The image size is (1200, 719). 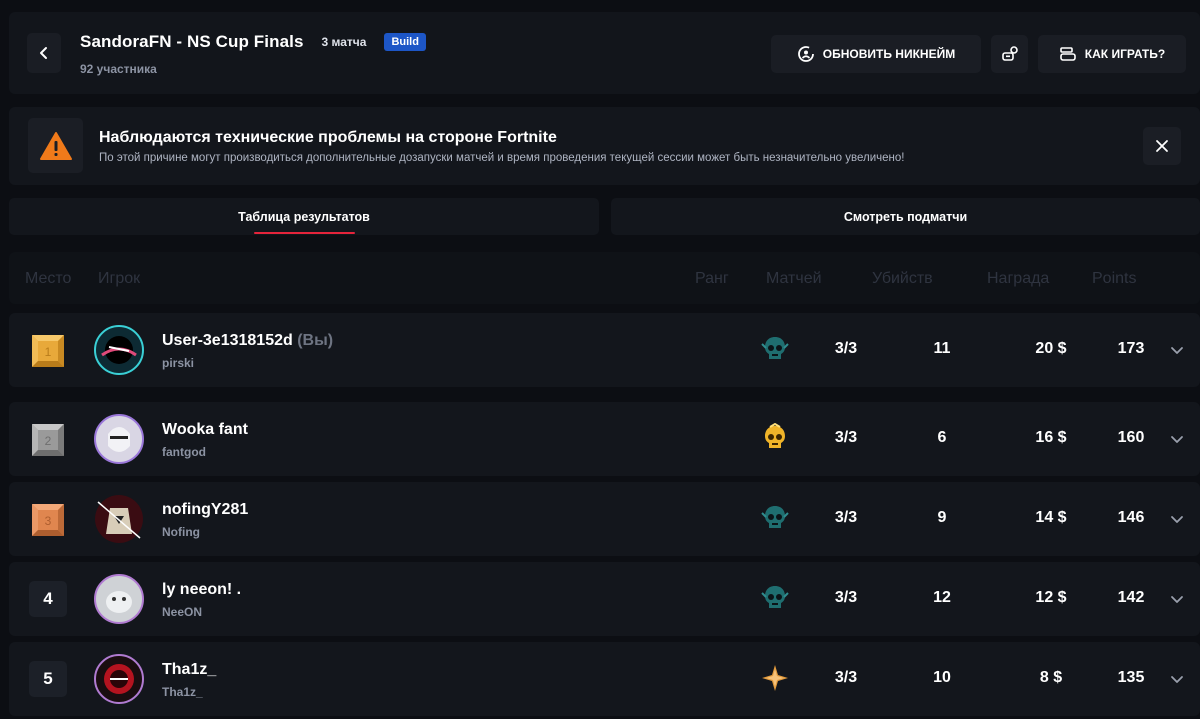 What do you see at coordinates (1051, 517) in the screenshot?
I see `reward-amount: 14 $` at bounding box center [1051, 517].